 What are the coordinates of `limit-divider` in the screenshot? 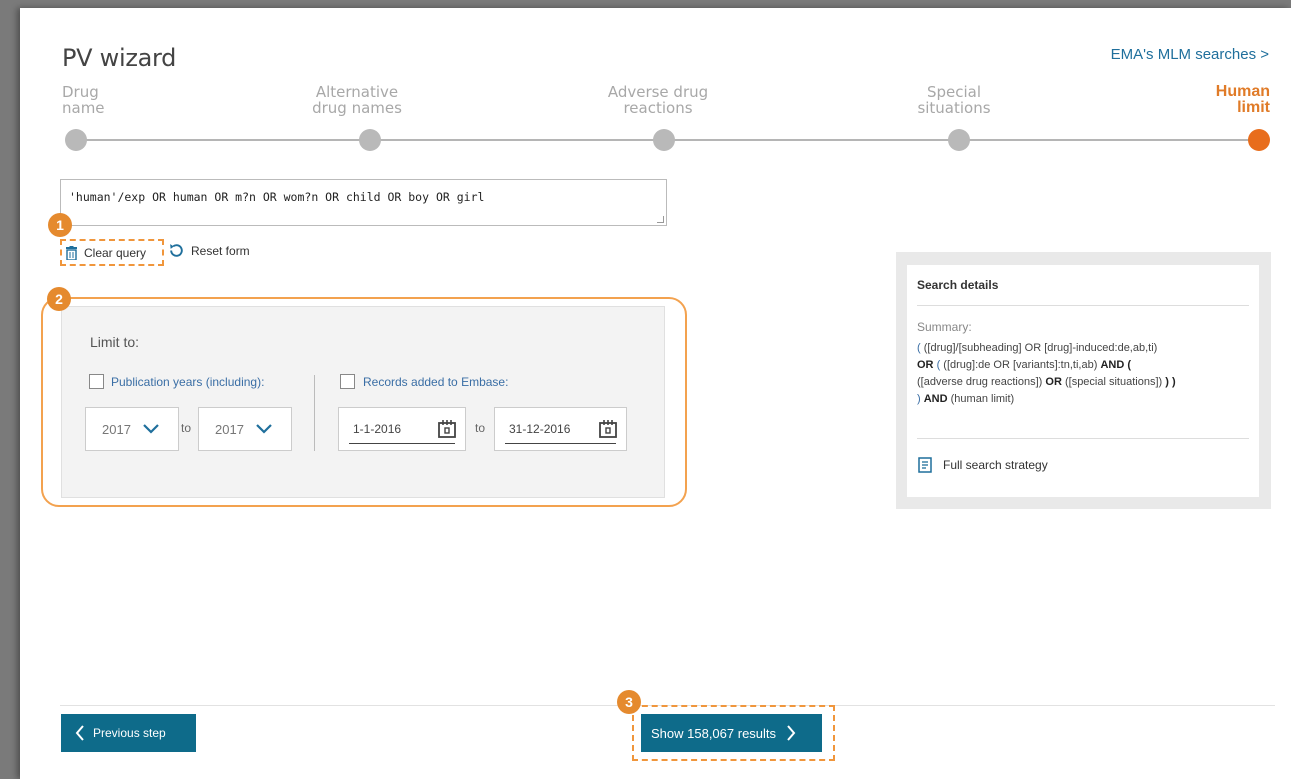 It's located at (314, 413).